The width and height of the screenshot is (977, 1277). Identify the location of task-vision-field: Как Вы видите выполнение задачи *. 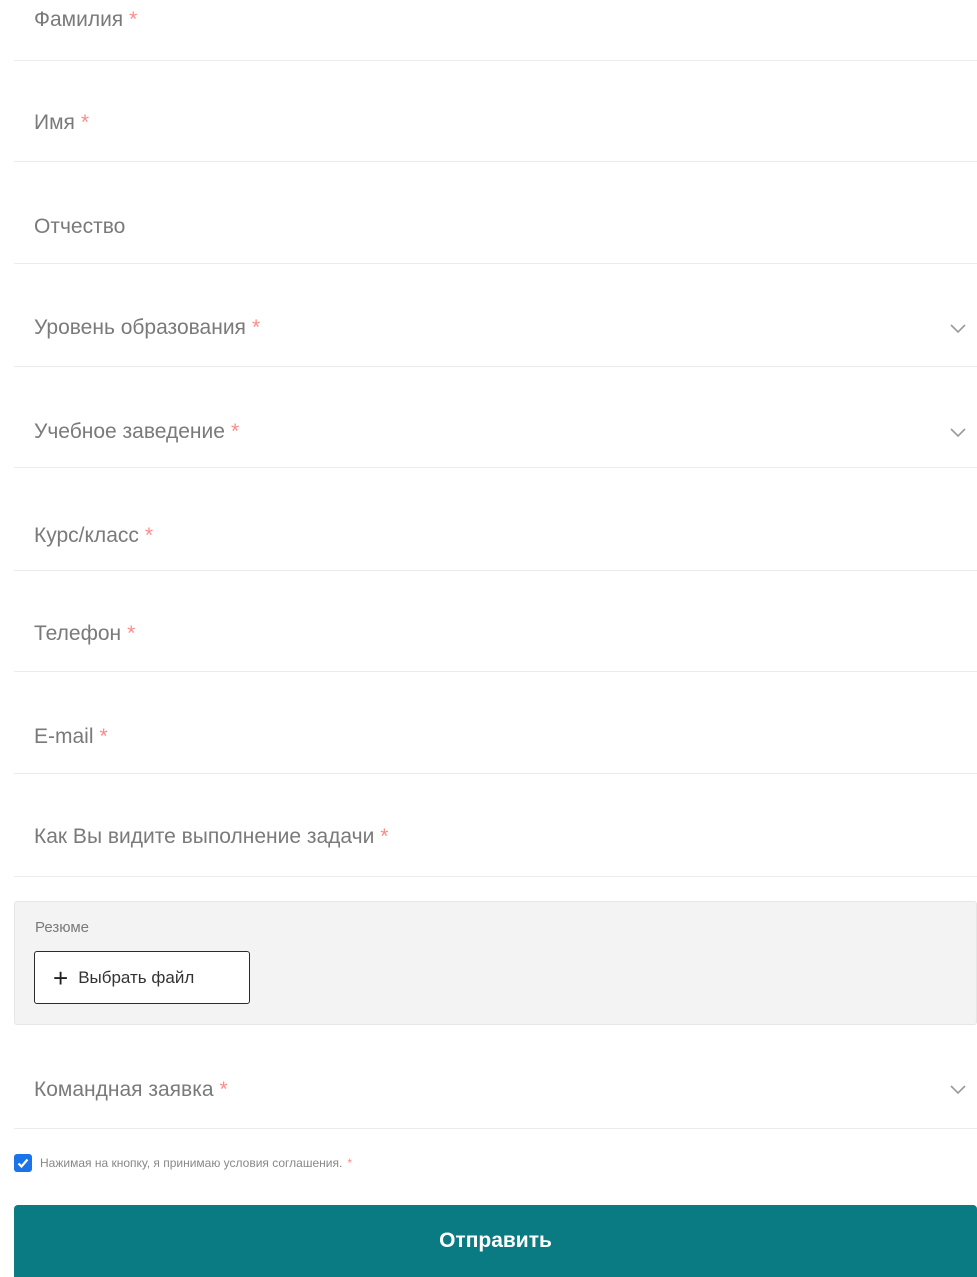
(495, 825).